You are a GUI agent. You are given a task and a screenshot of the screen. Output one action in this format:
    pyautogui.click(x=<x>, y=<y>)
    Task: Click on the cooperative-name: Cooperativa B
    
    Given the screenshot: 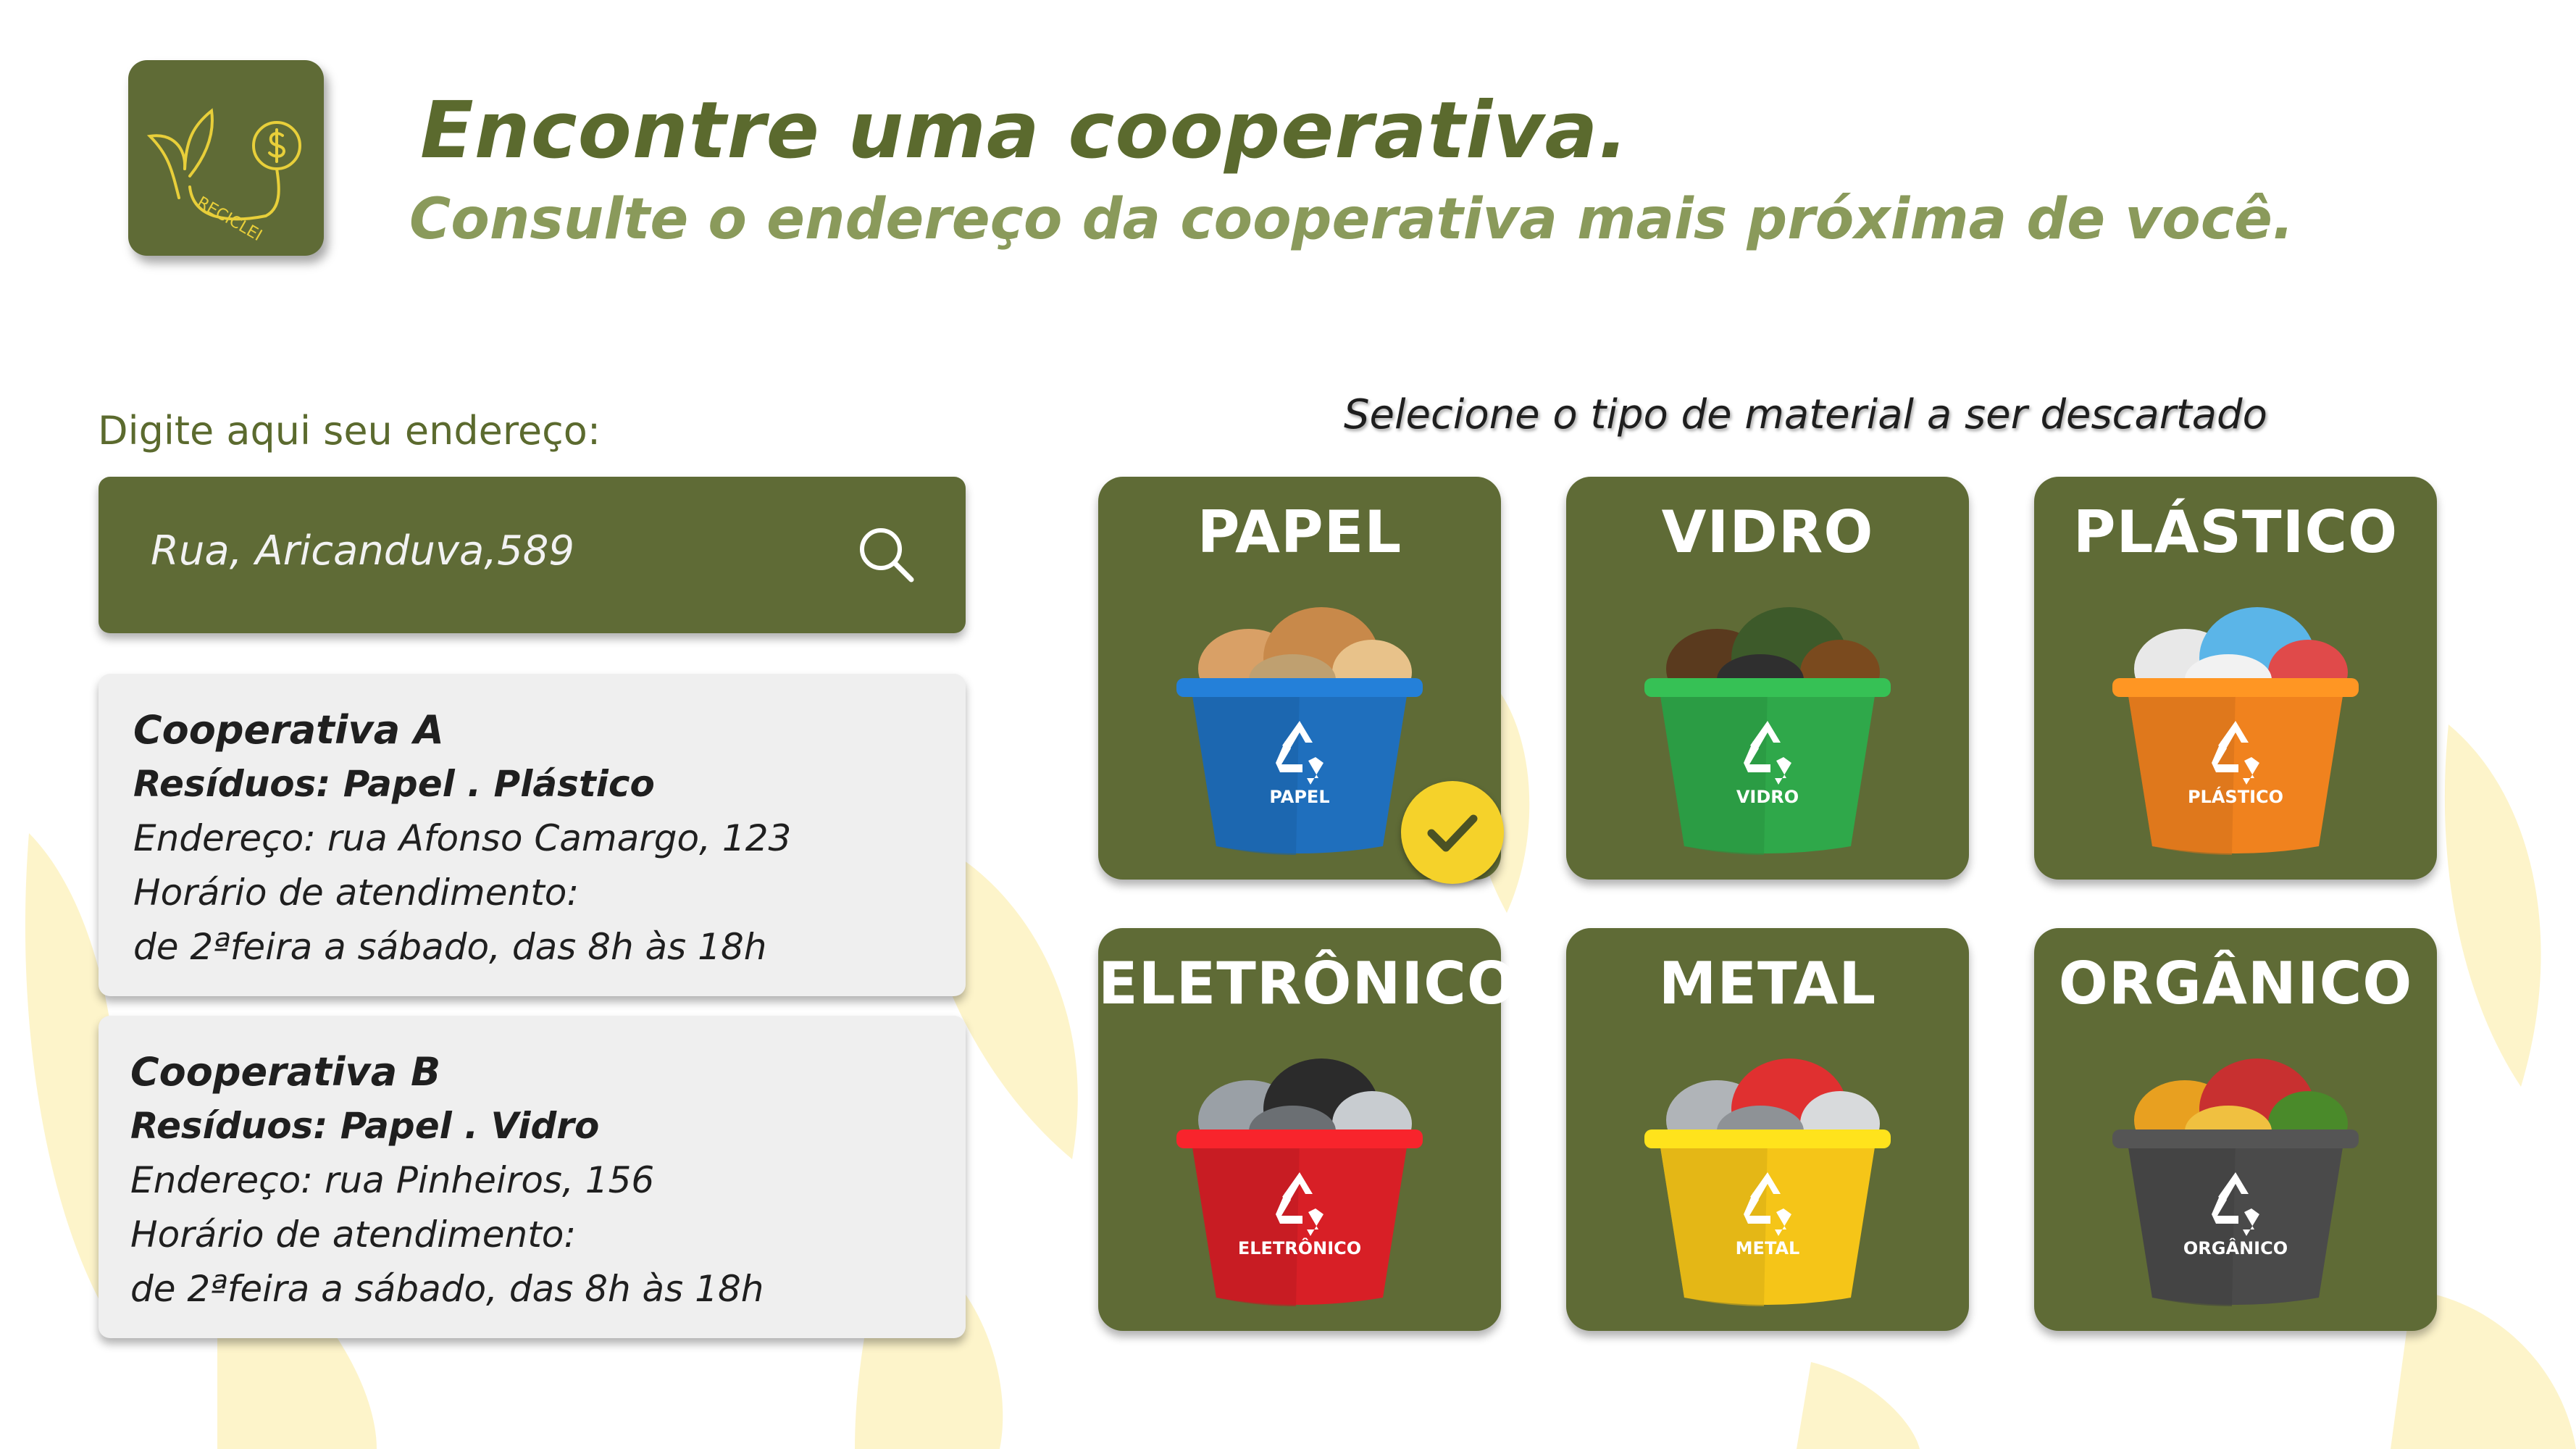 What is the action you would take?
    pyautogui.click(x=285, y=1072)
    